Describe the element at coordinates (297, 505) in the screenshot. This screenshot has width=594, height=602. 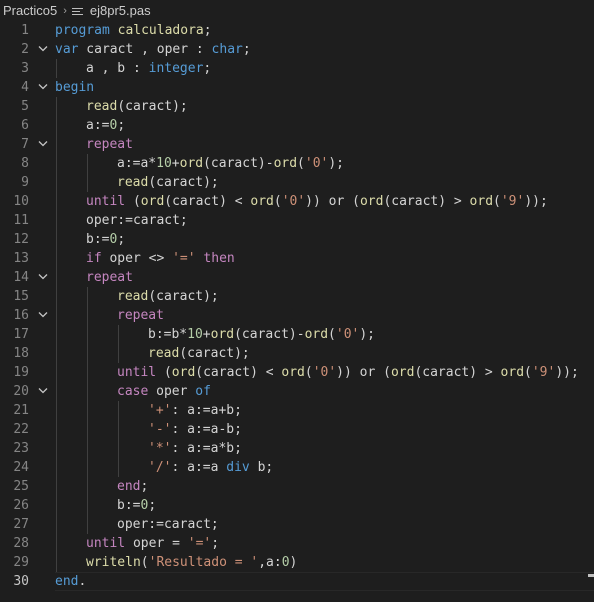
I see `code-line: 26 b:=0;` at that location.